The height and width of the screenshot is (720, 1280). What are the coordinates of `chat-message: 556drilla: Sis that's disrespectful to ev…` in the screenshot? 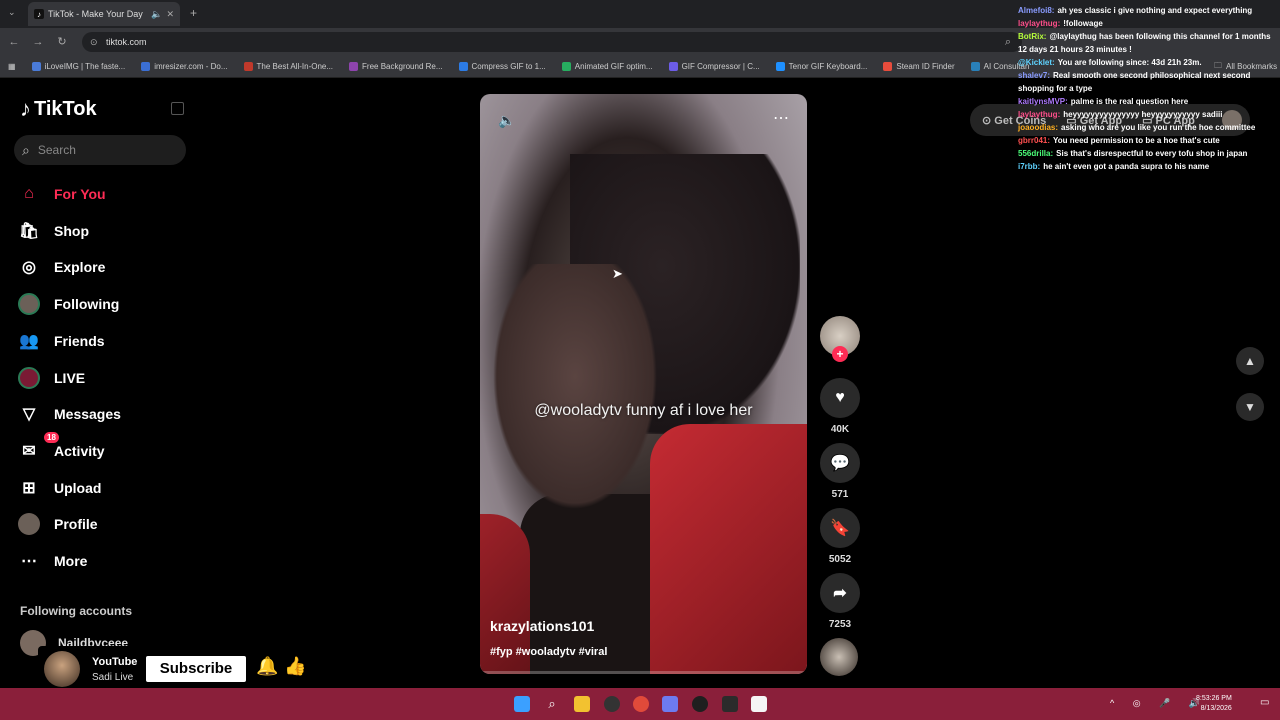 It's located at (1147, 153).